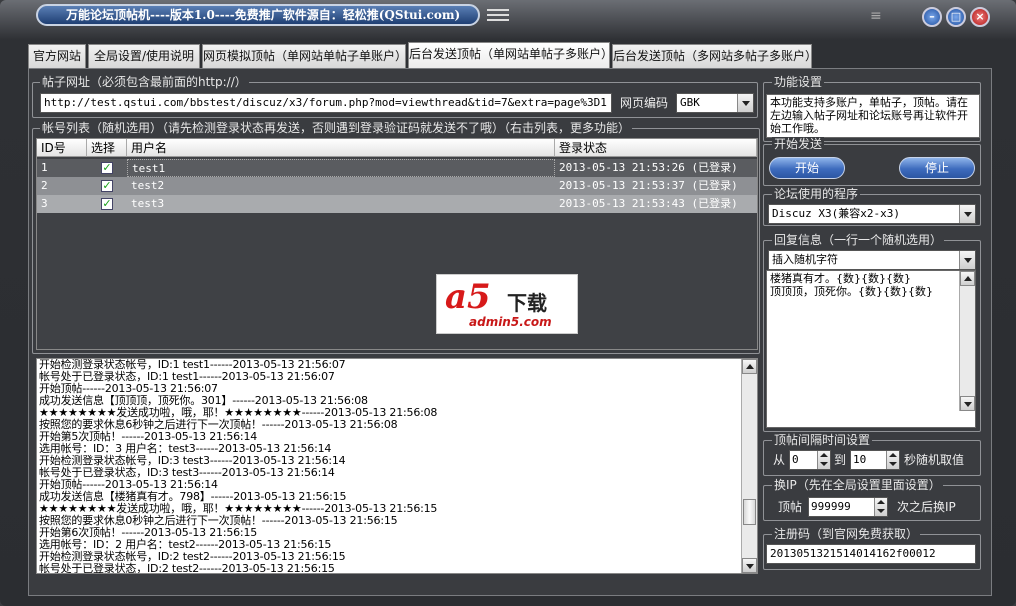  What do you see at coordinates (790, 507) in the screenshot?
I see `ip-prefix: 顶帖` at bounding box center [790, 507].